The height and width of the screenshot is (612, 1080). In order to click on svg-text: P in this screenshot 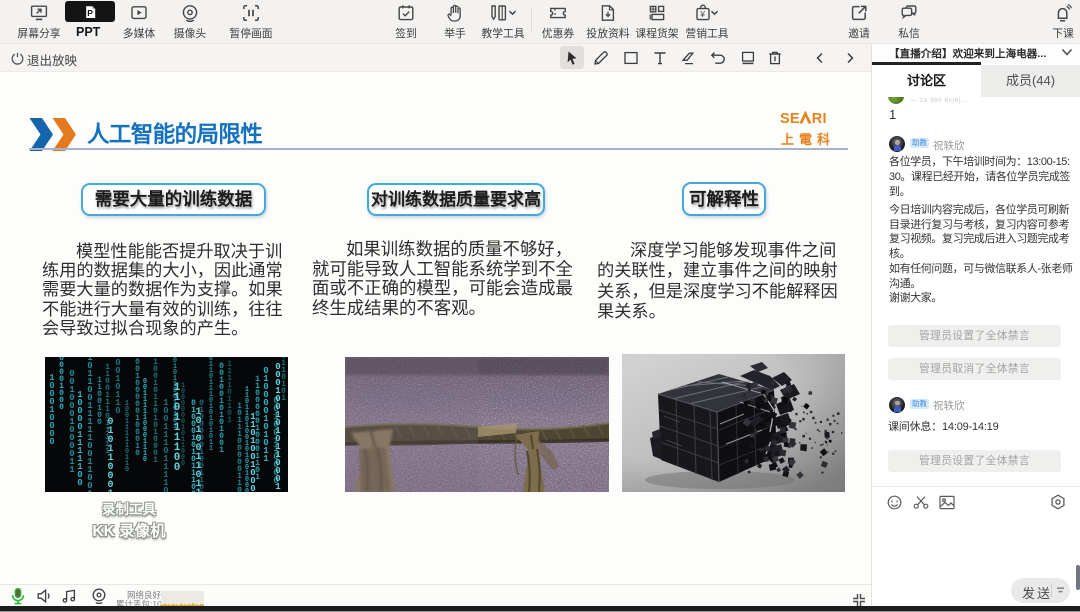, I will do `click(90, 13)`.